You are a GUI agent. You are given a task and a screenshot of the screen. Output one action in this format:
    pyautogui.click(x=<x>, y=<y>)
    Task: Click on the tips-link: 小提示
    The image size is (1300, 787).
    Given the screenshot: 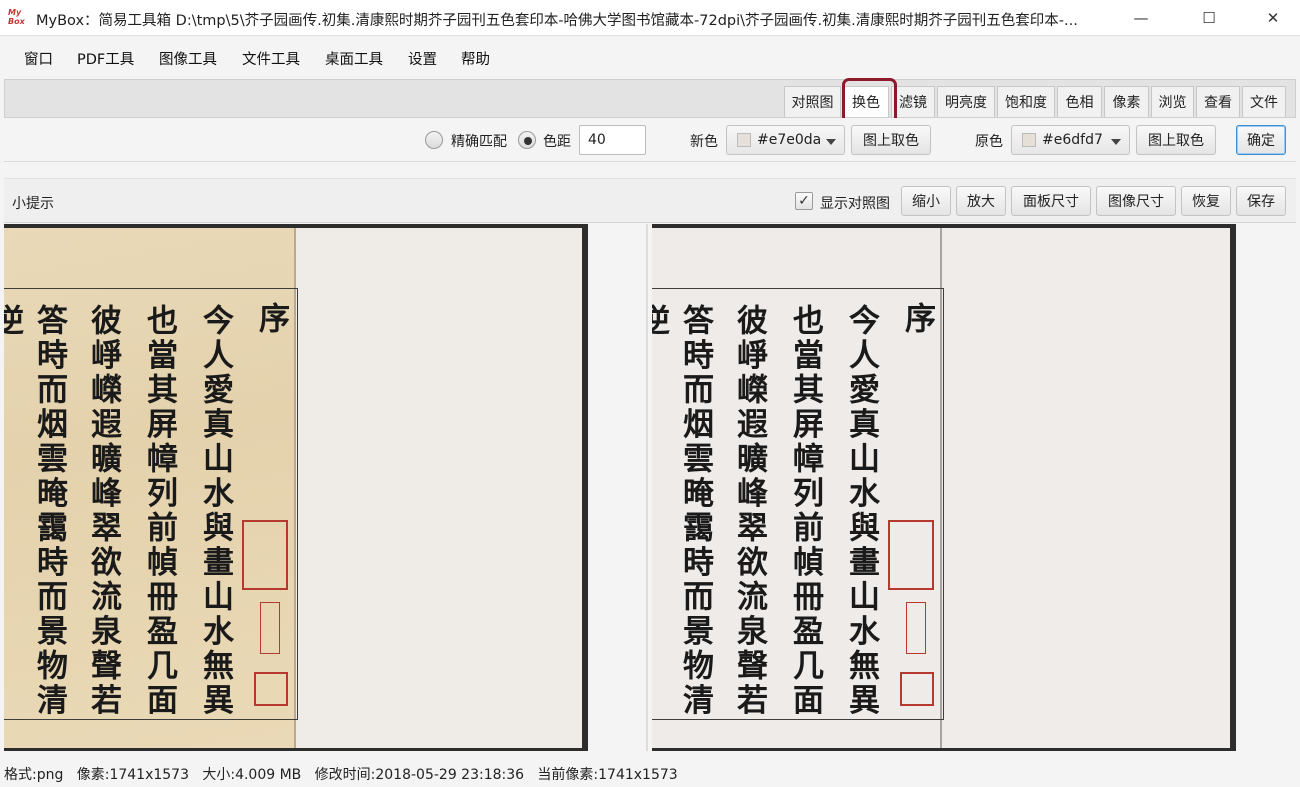 What is the action you would take?
    pyautogui.click(x=33, y=203)
    